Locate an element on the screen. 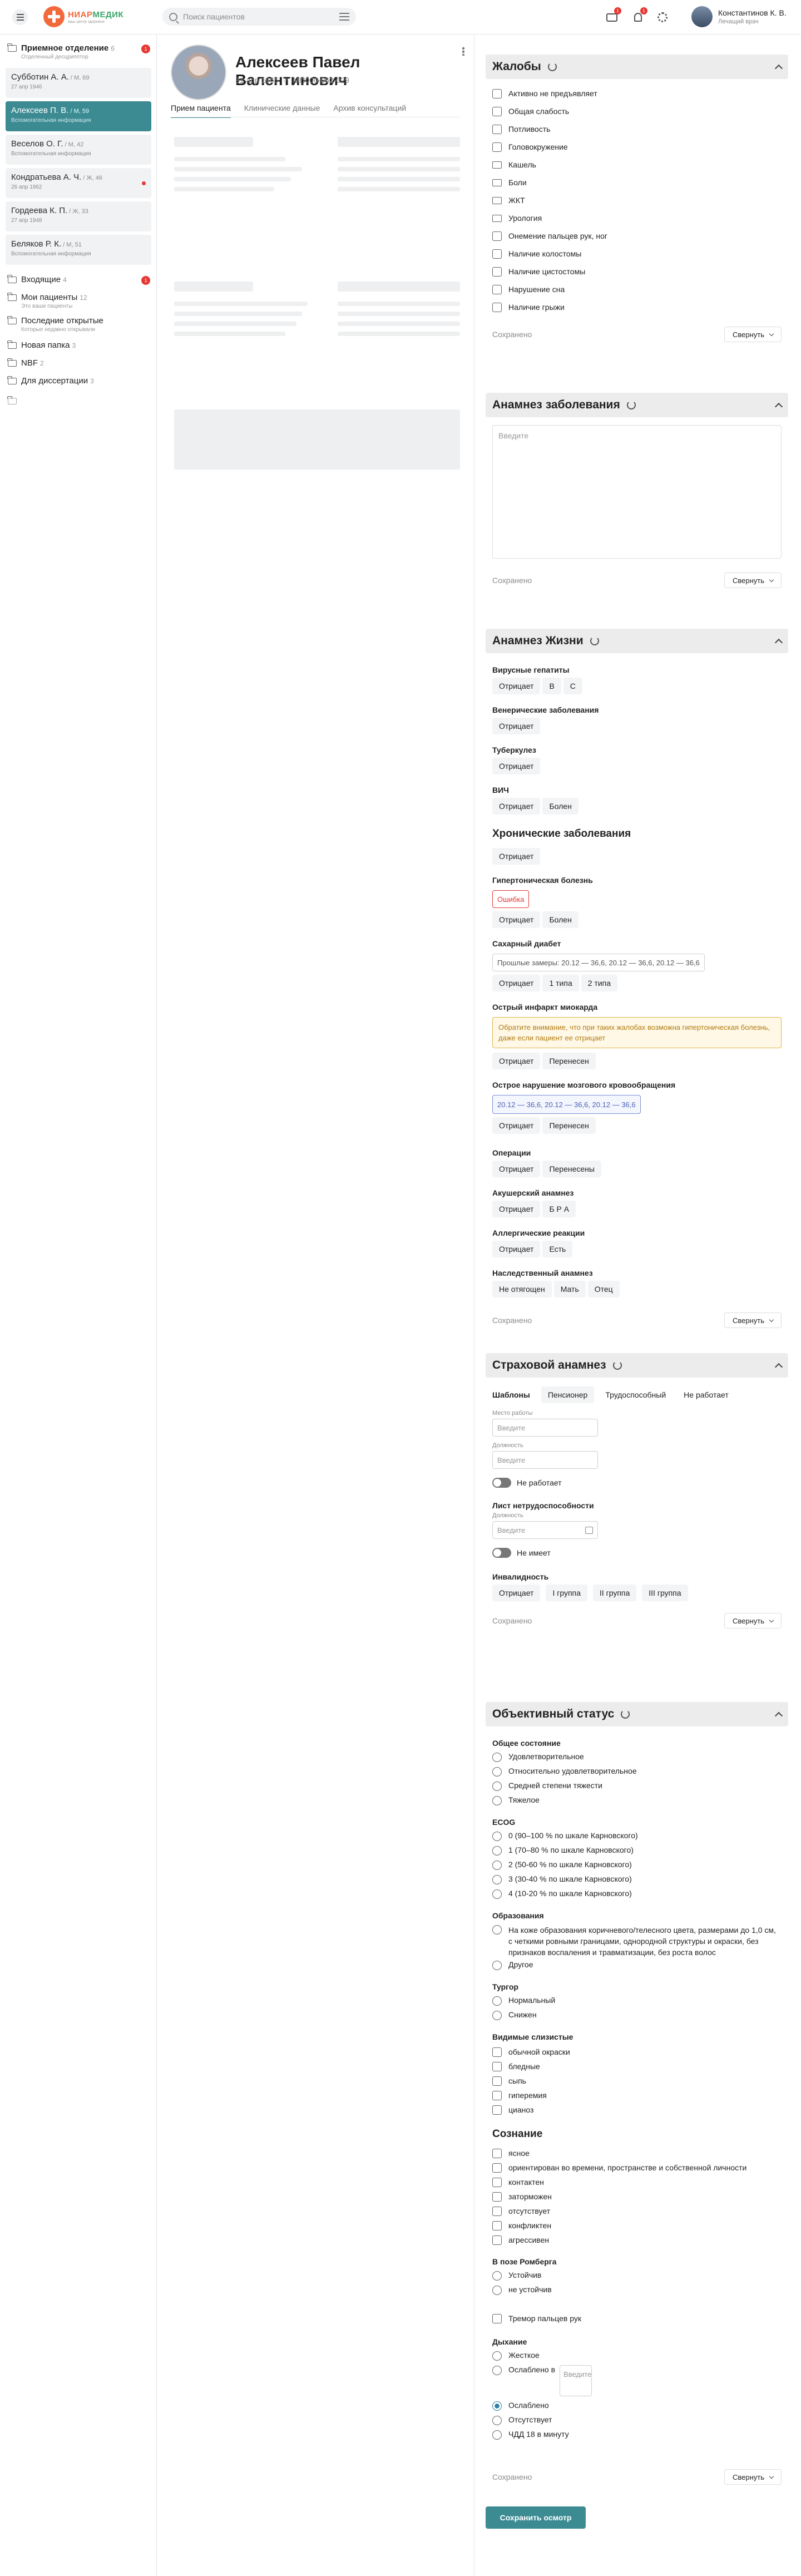  info-field: 20.12 — 36,6, 20.12 — 36,6, 20.12 — 36,6 is located at coordinates (566, 1104).